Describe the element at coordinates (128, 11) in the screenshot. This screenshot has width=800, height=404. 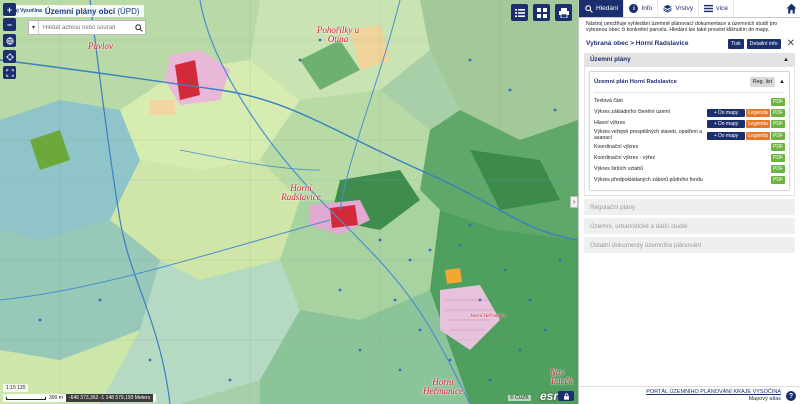
I see `app-title-abbr: (ÚPD)` at that location.